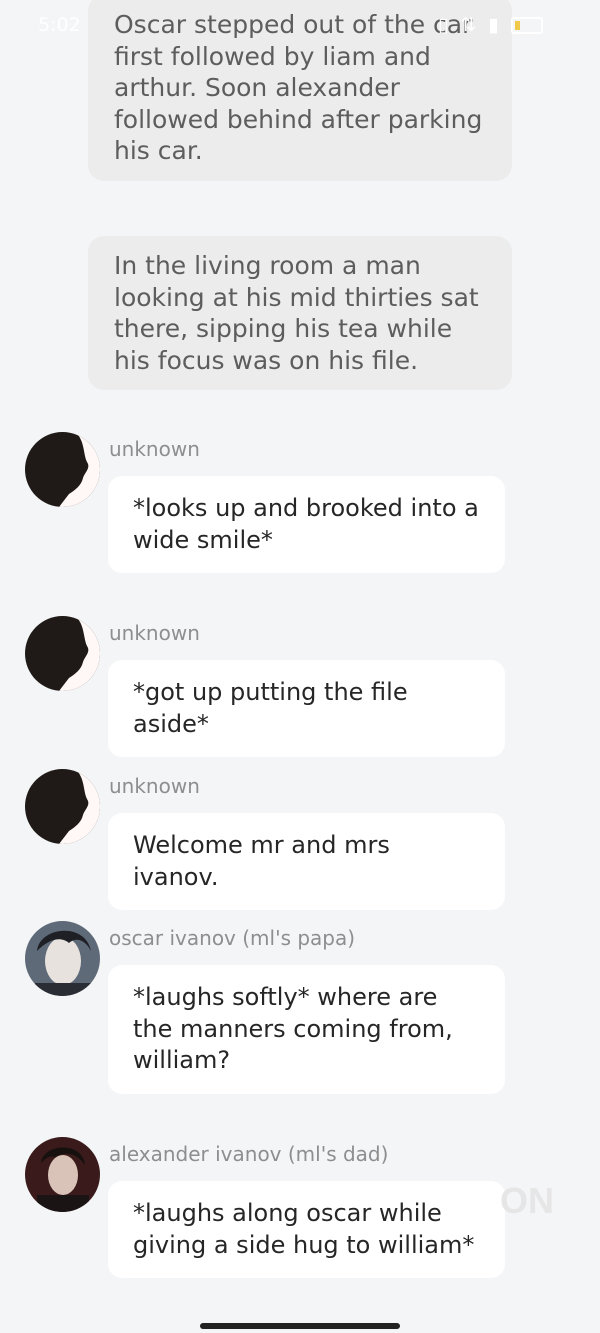  I want to click on message-bubble: Welcome mr and mrs ivanov., so click(306, 861).